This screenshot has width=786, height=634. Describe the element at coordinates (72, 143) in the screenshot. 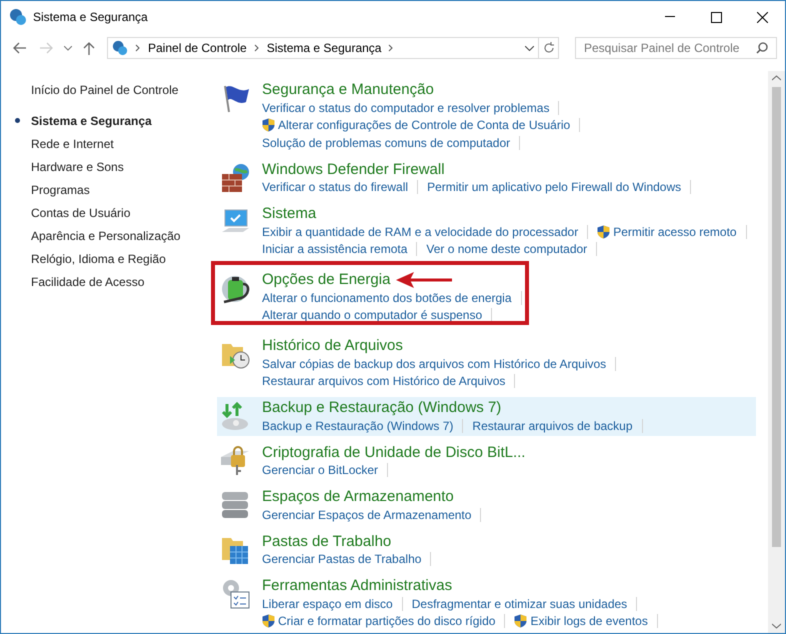

I see `sidebar-link: Rede e Internet` at that location.